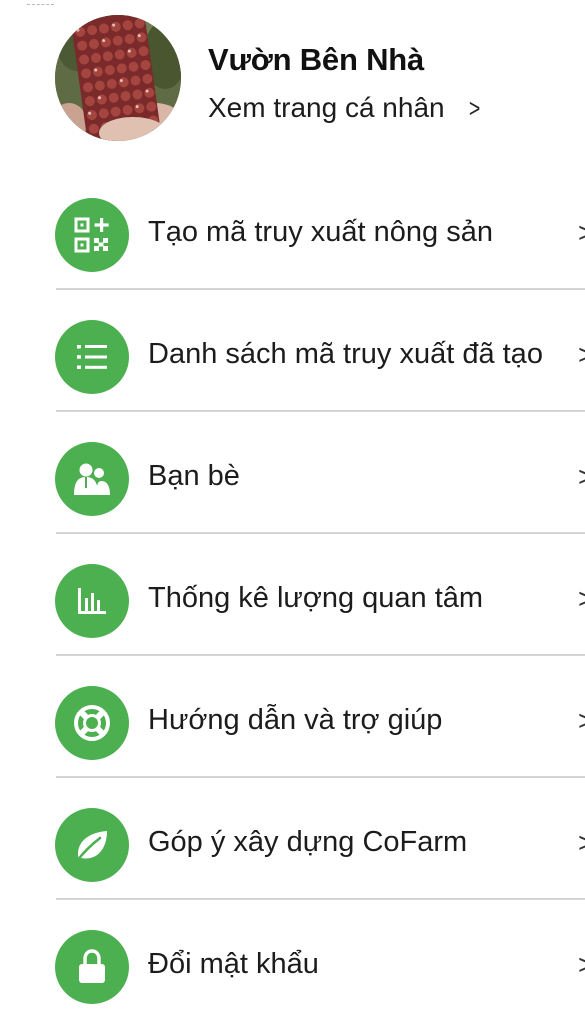 Image resolution: width=585 pixels, height=1022 pixels. Describe the element at coordinates (92, 357) in the screenshot. I see `list-icon` at that location.